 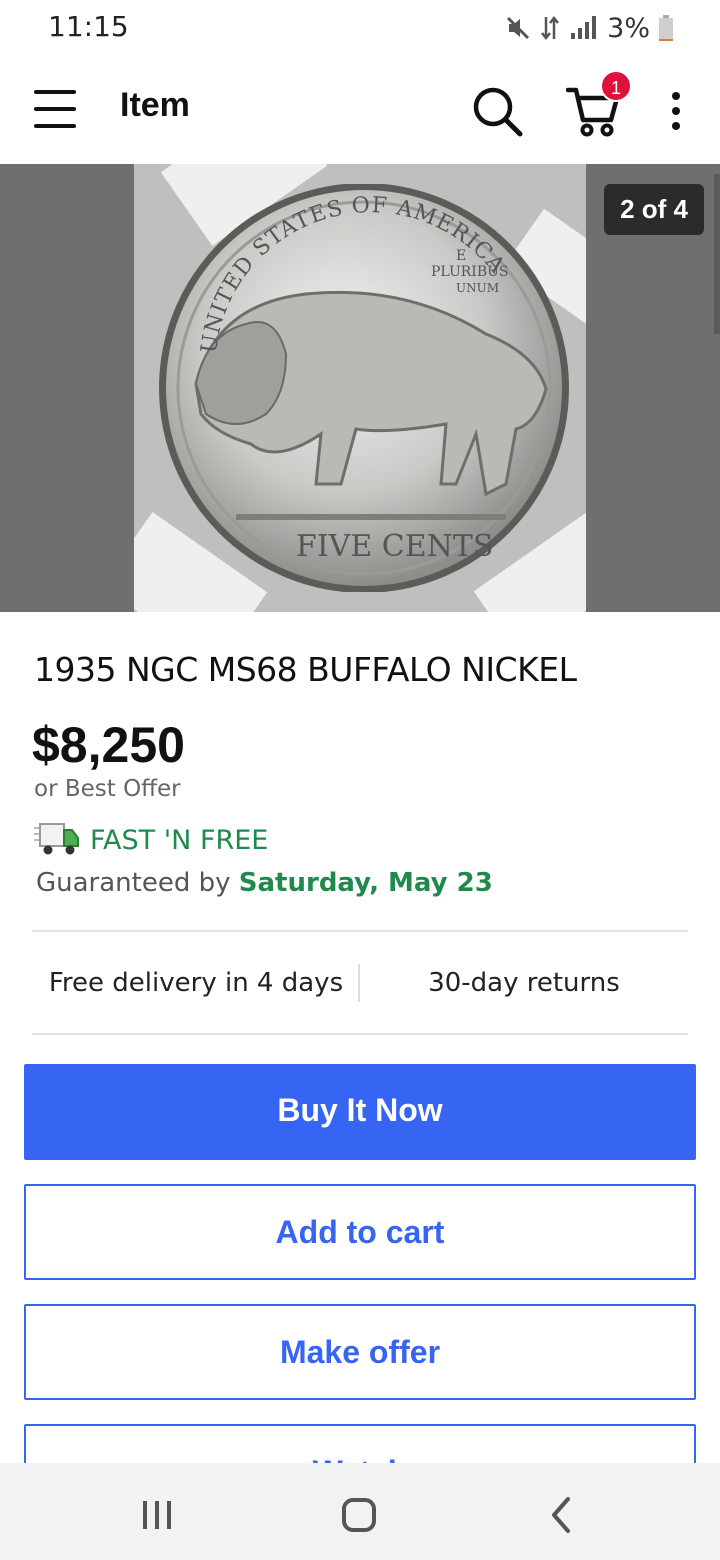 I want to click on best-offer-note: or Best Offer, so click(x=107, y=789).